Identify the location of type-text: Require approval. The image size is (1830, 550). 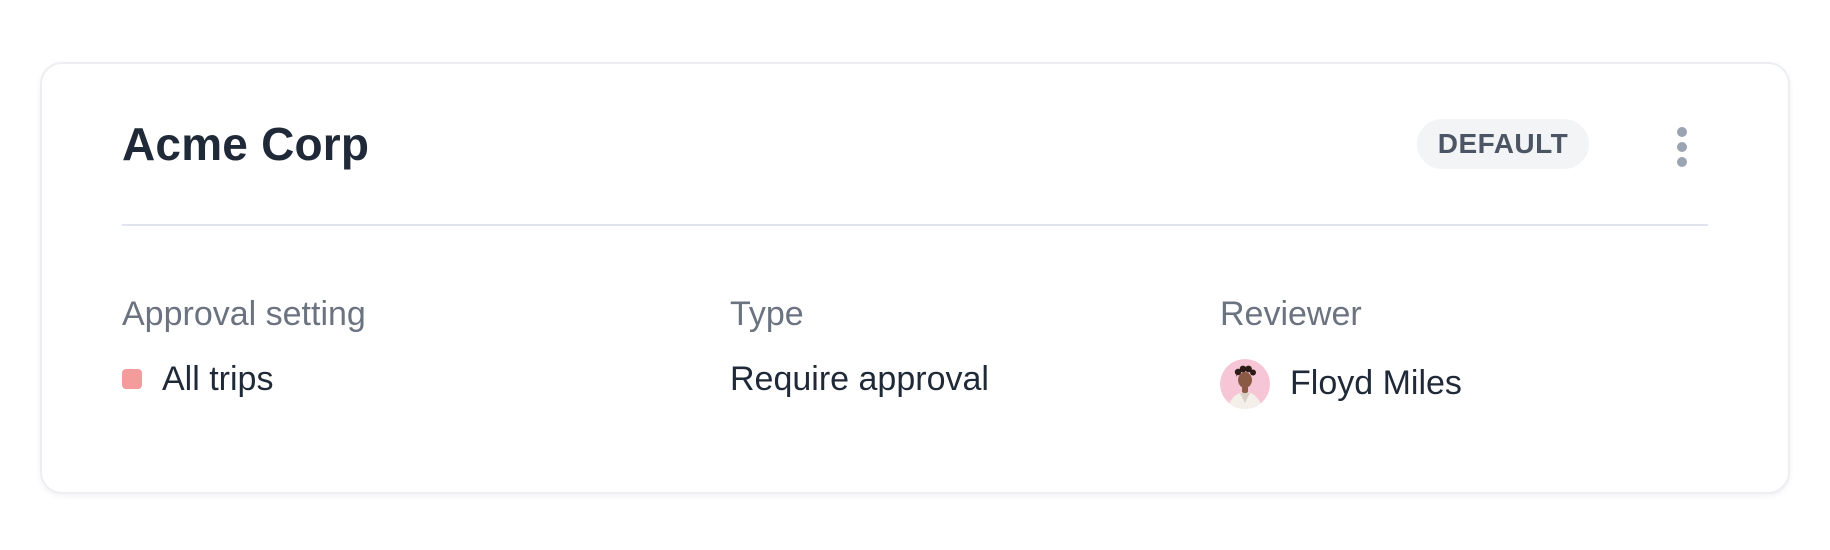
(859, 378).